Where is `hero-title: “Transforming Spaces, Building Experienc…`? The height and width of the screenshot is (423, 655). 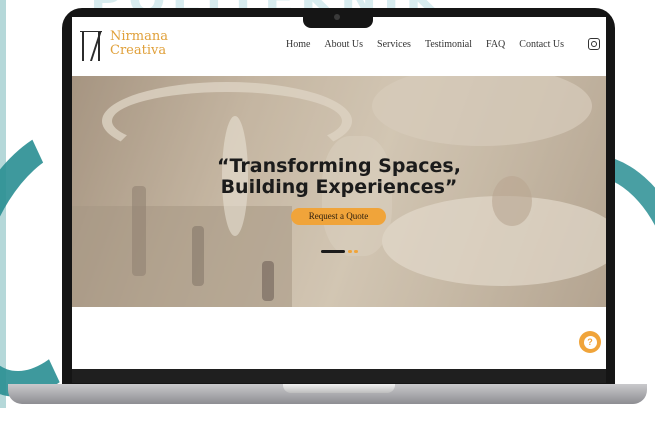 hero-title: “Transforming Spaces, Building Experienc… is located at coordinates (339, 177).